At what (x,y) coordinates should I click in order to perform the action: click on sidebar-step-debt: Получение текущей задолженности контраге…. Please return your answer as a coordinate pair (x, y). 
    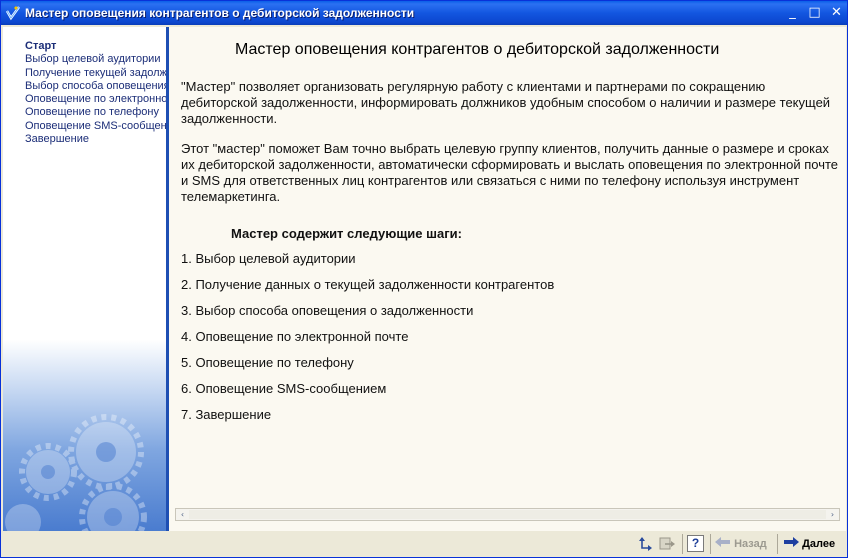
    Looking at the image, I should click on (95, 73).